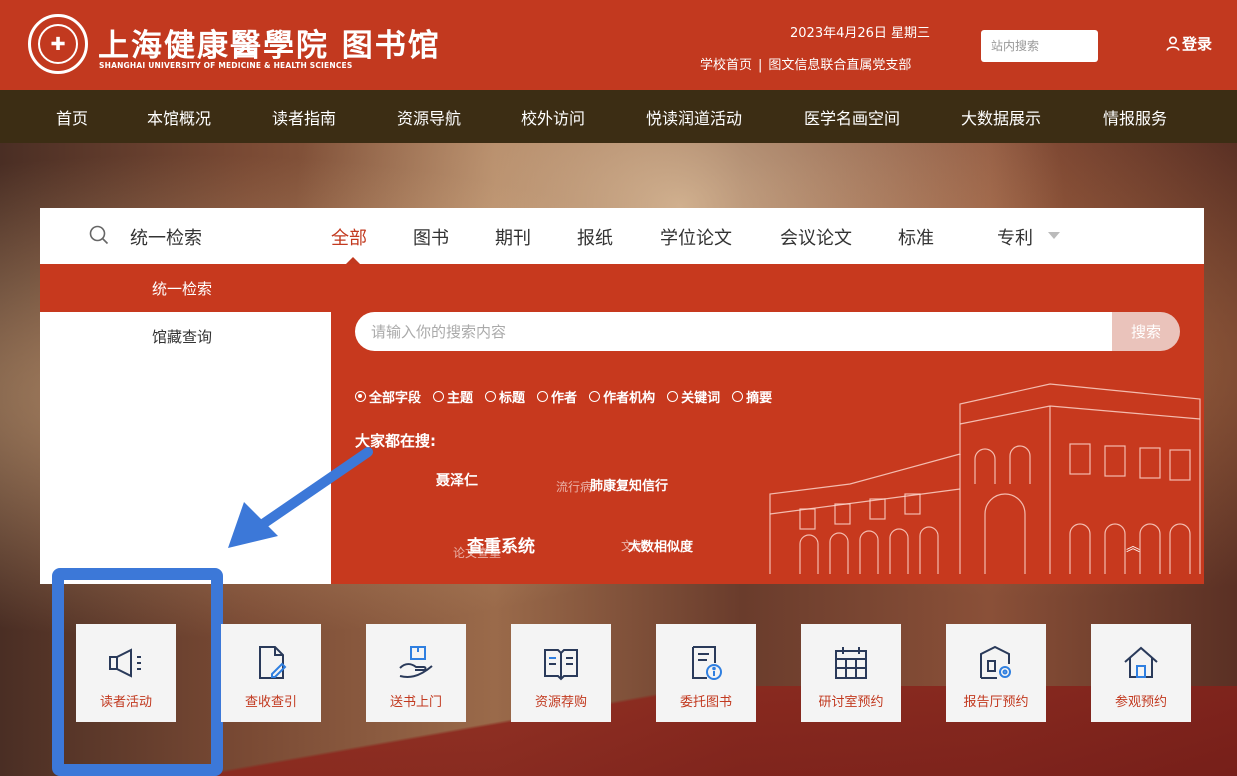 This screenshot has height=776, width=1237. Describe the element at coordinates (182, 336) in the screenshot. I see `side-item-catalog-search: 馆藏查询` at that location.